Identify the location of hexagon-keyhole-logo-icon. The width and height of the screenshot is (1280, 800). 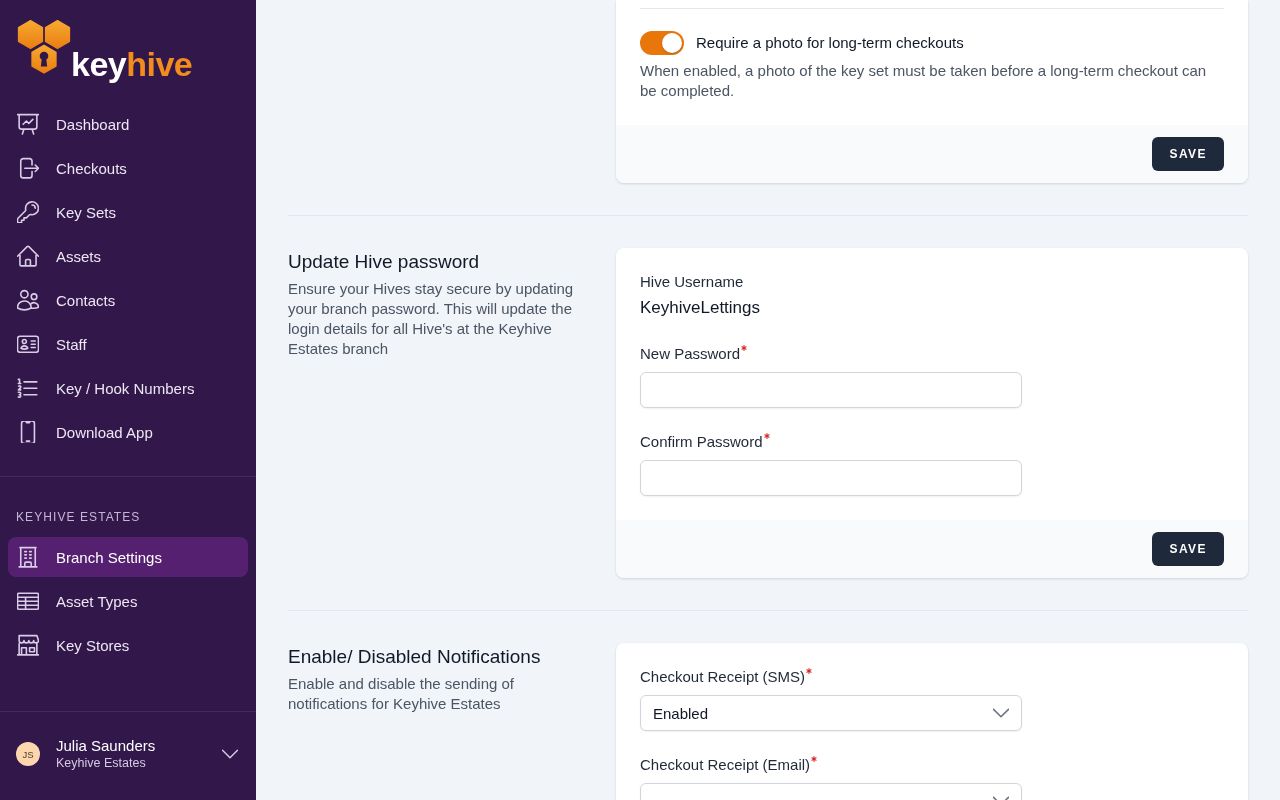
(44, 47).